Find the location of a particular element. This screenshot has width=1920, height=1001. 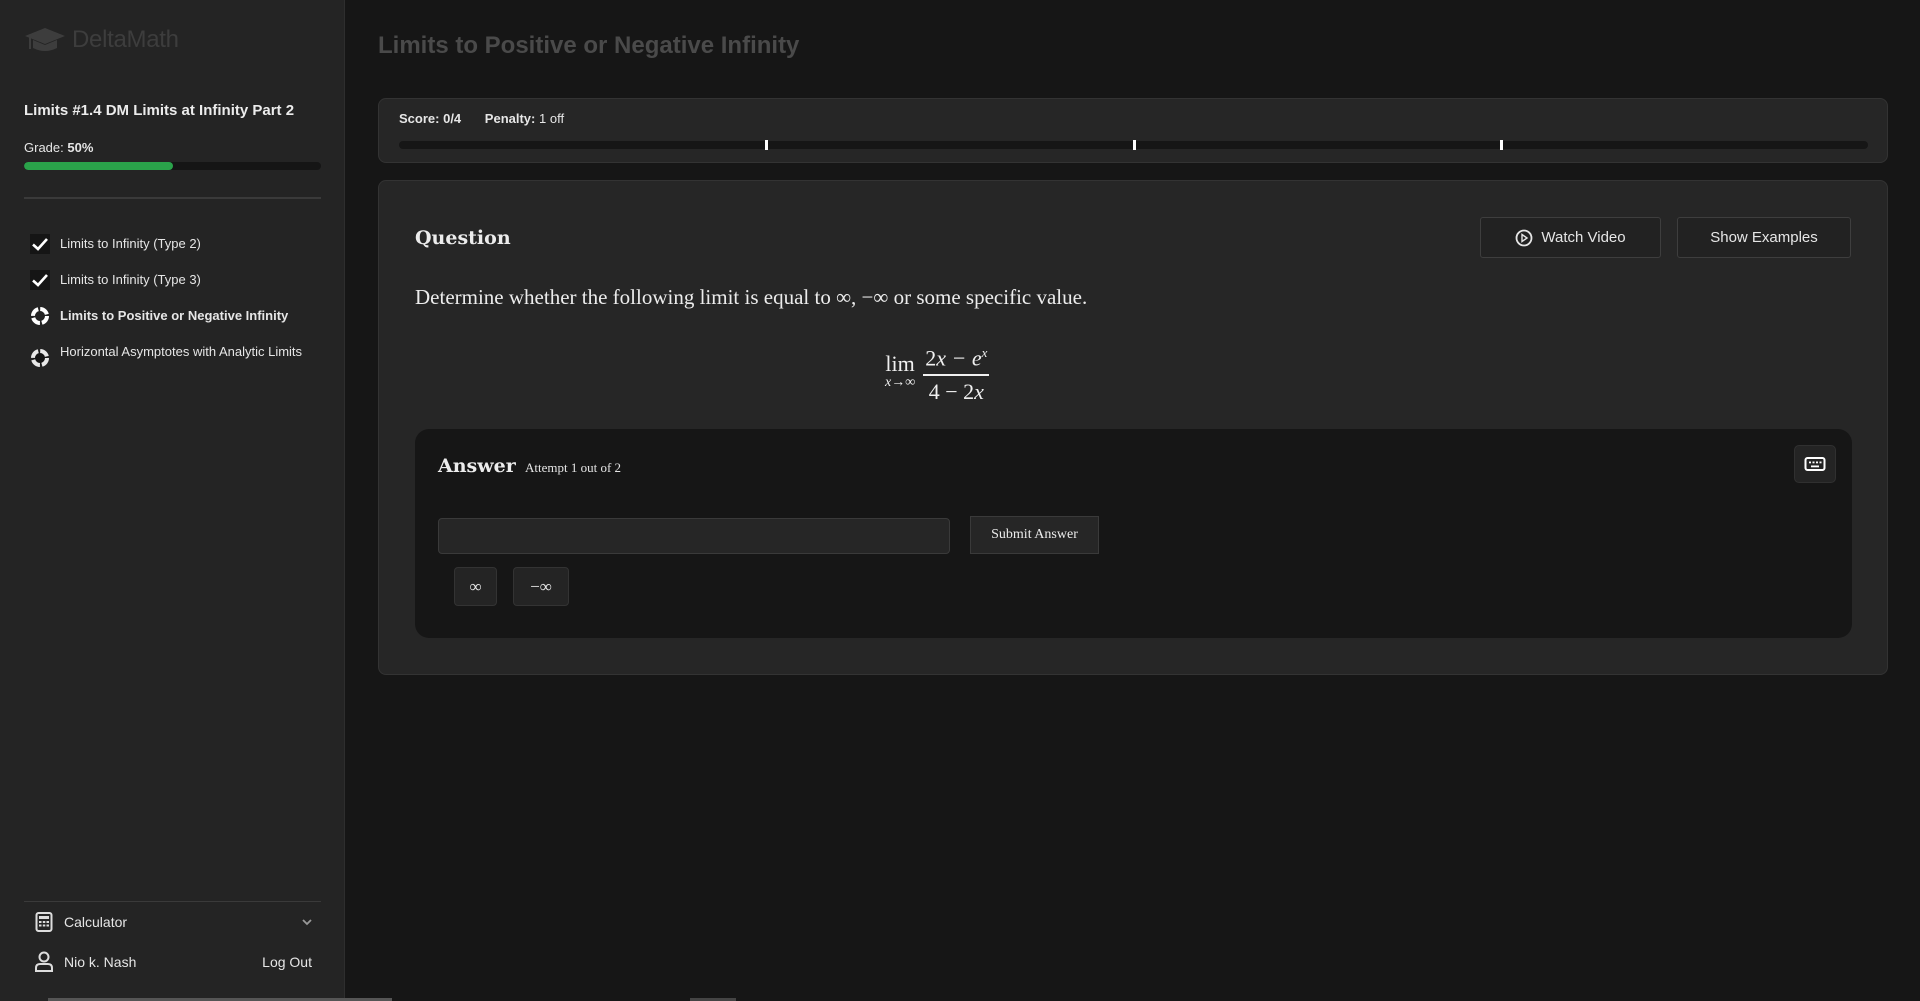

score-value: 0/4 is located at coordinates (452, 118).